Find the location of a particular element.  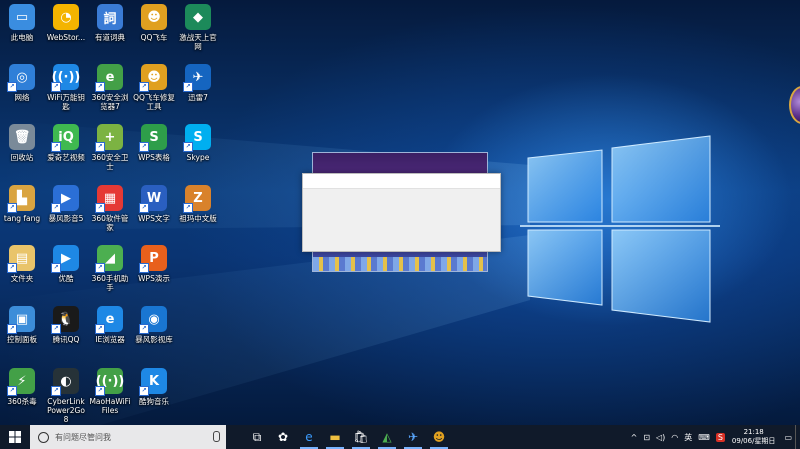

desktop-icon-label: WPS文字 is located at coordinates (154, 218).